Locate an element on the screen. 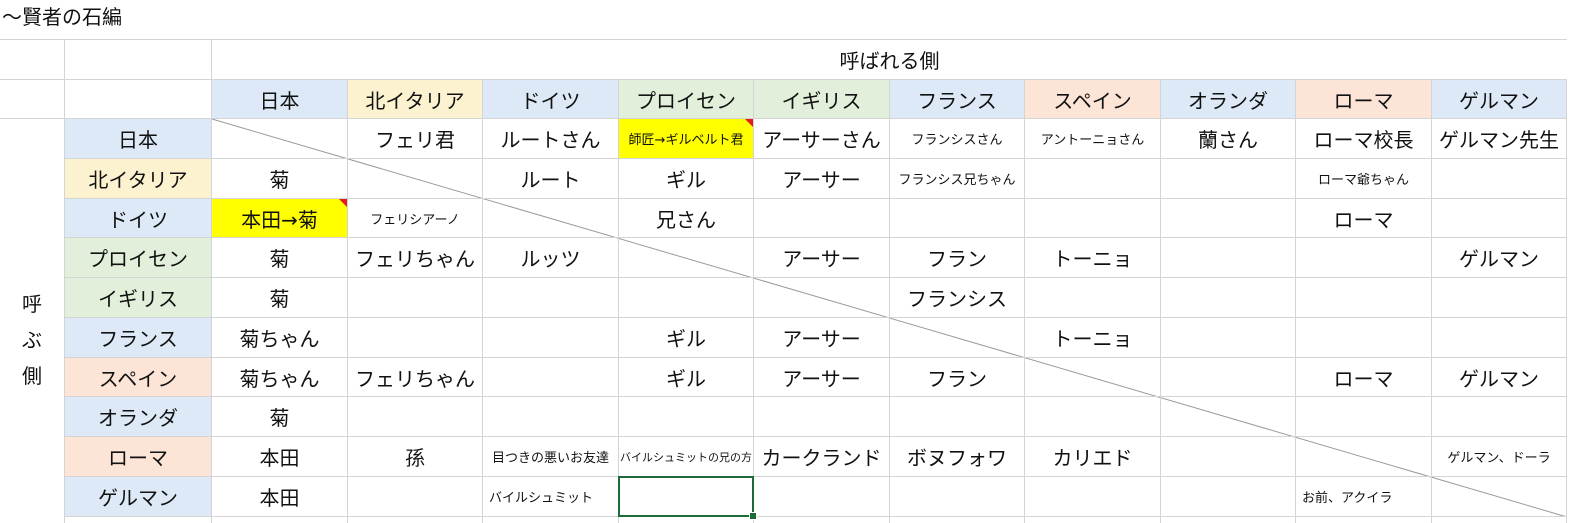 The height and width of the screenshot is (523, 1577). column-header: ローマ is located at coordinates (1363, 99).